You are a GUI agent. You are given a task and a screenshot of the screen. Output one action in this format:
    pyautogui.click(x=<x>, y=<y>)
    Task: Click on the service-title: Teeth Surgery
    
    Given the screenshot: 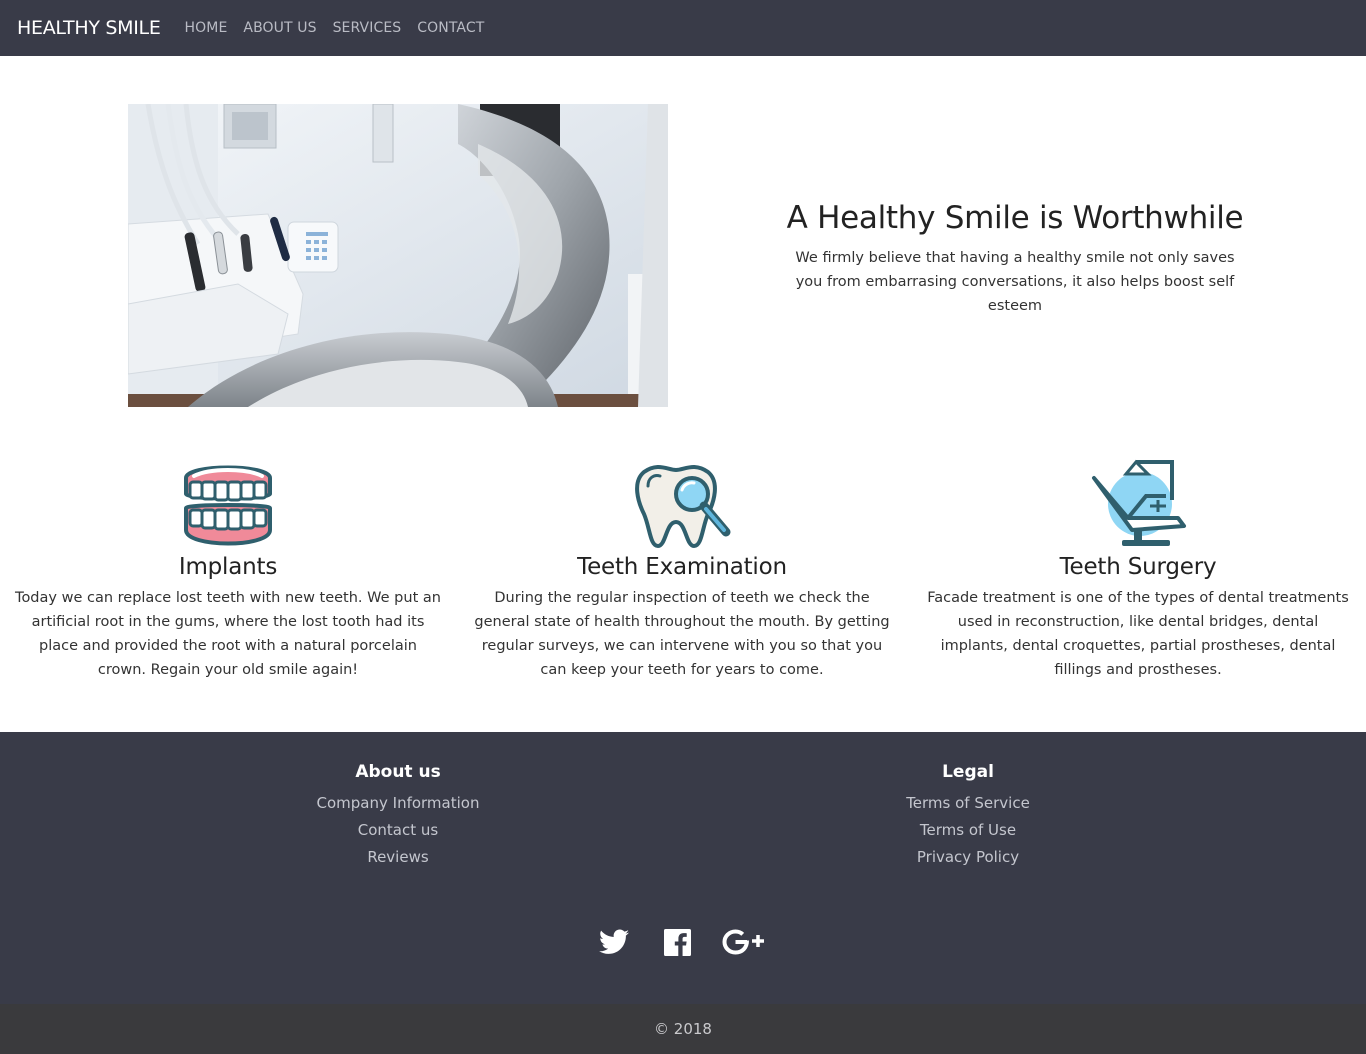 What is the action you would take?
    pyautogui.click(x=1138, y=567)
    